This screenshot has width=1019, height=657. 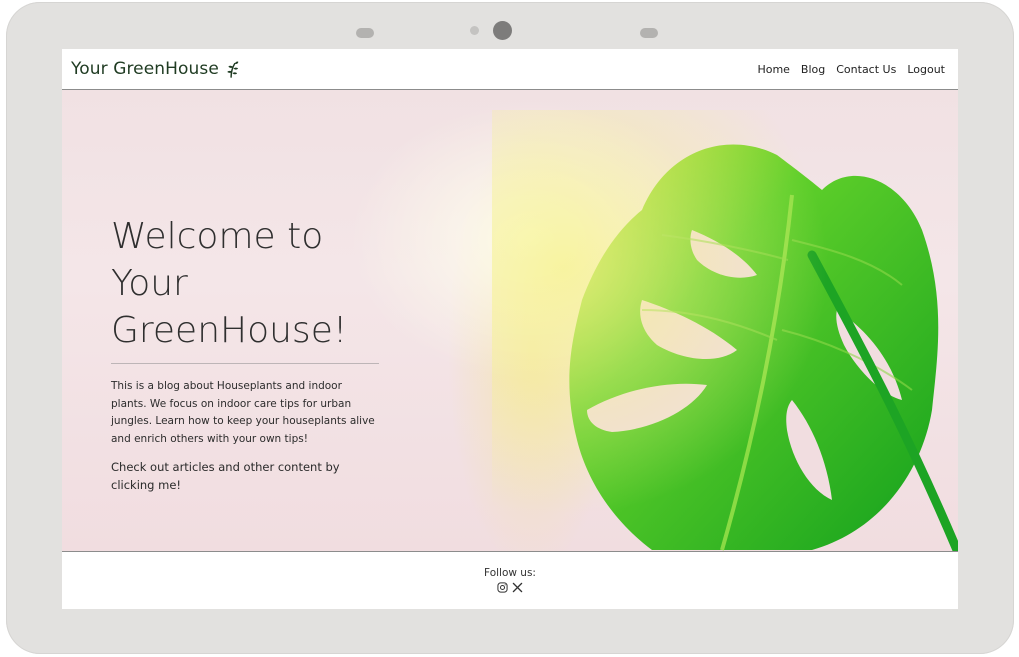 I want to click on x-twitter-icon, so click(x=517, y=587).